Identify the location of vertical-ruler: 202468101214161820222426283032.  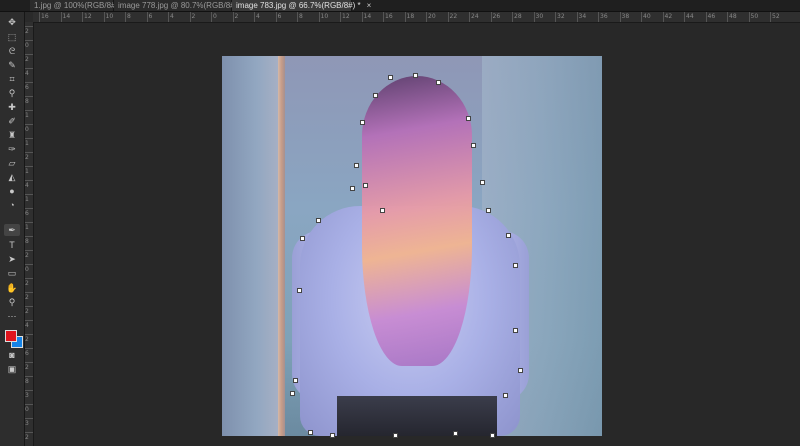
(29, 234).